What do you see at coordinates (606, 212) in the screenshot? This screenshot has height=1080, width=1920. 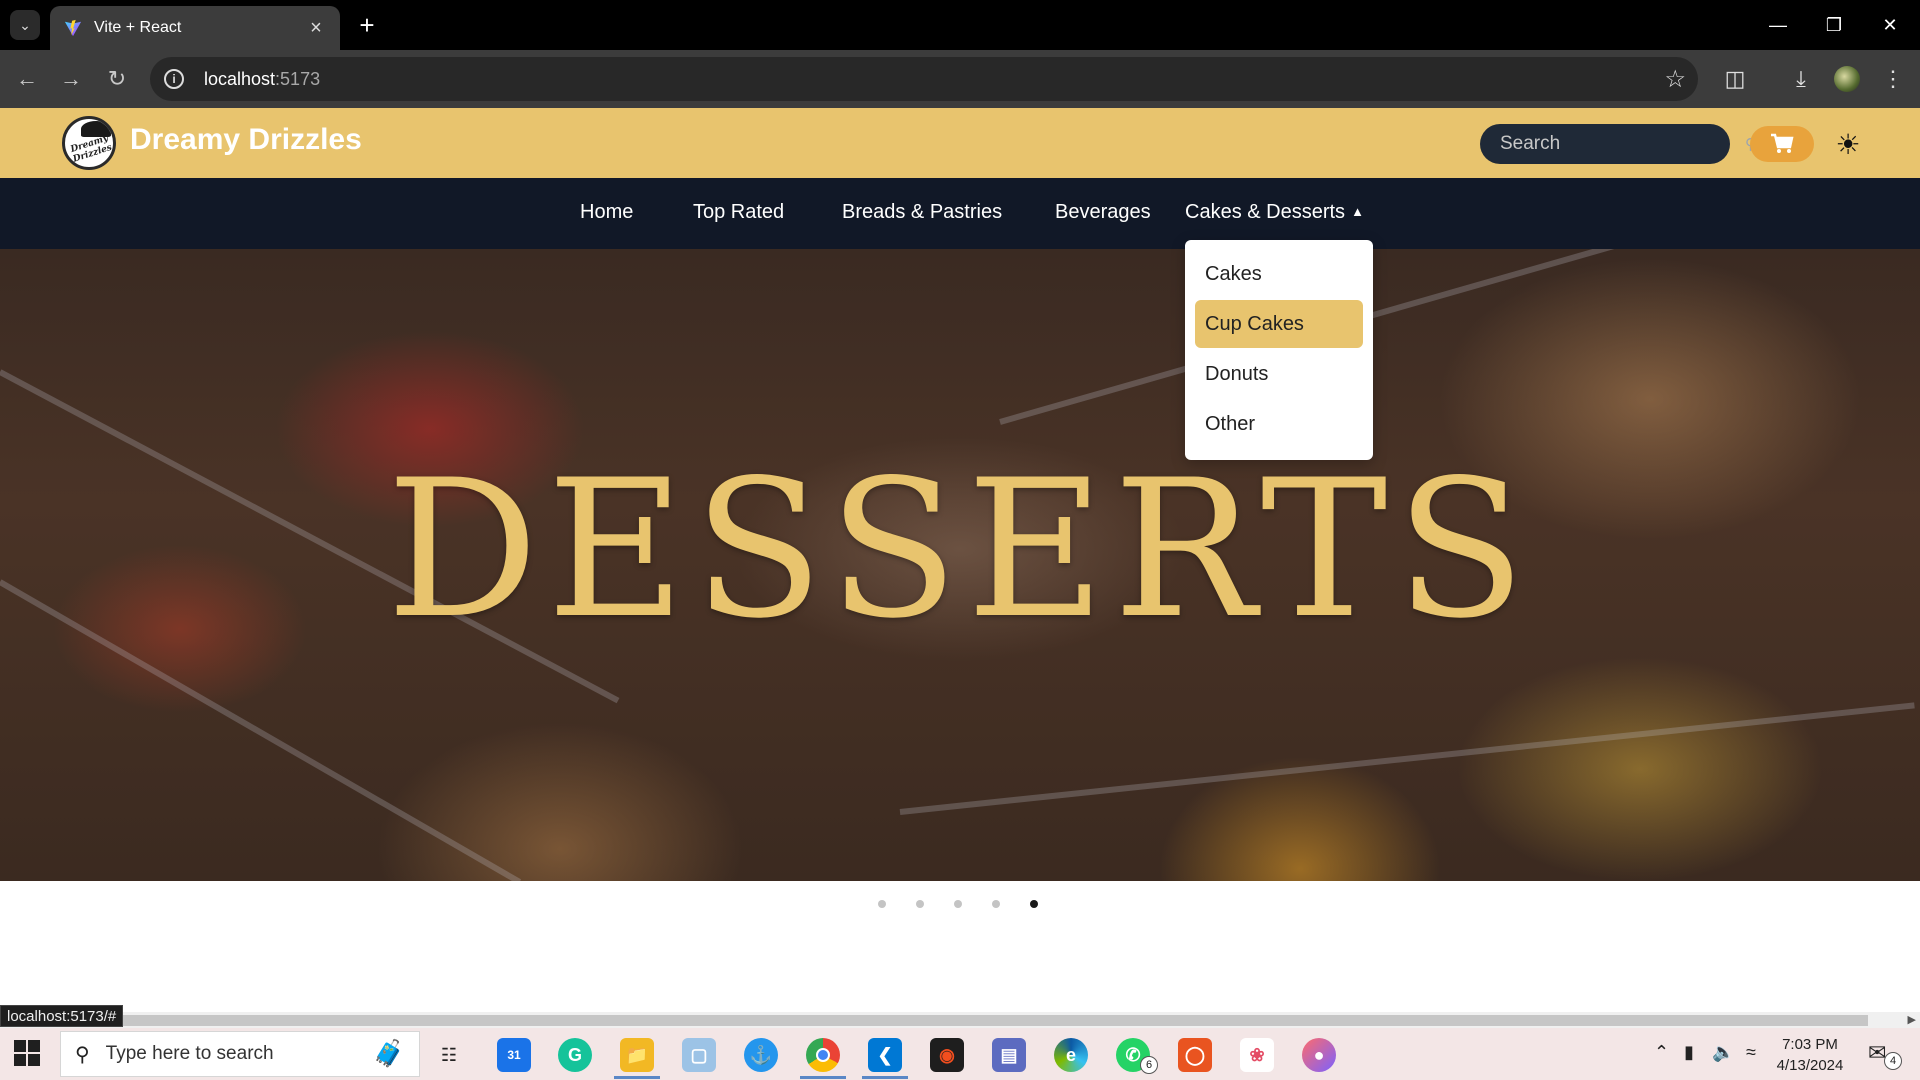 I see `nav-item-home: Home` at bounding box center [606, 212].